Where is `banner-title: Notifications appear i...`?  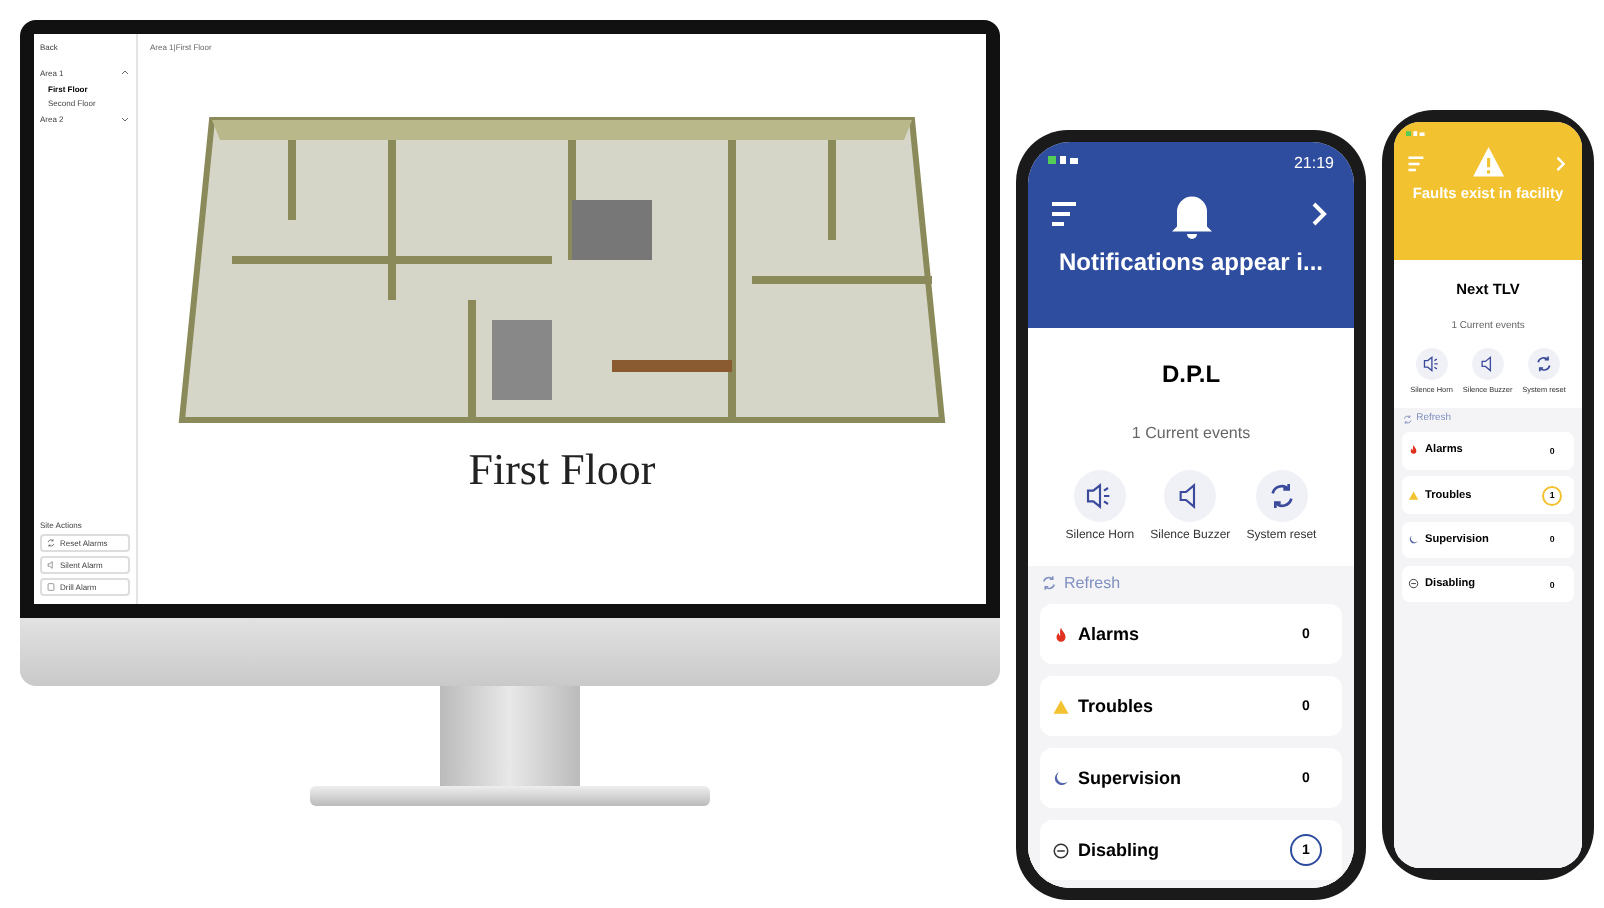
banner-title: Notifications appear i... is located at coordinates (1191, 262).